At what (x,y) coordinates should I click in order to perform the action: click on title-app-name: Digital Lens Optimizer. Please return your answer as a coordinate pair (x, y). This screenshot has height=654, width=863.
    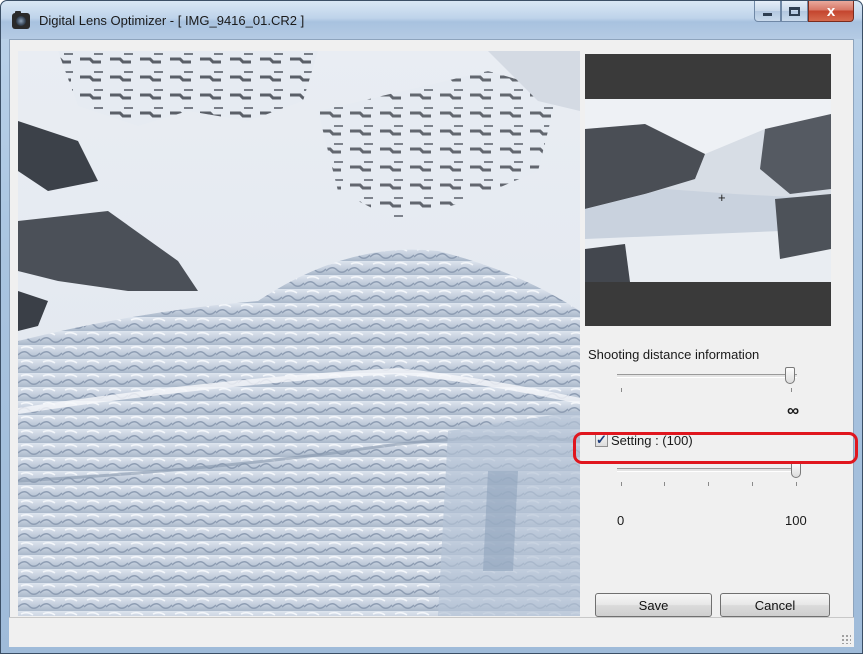
    Looking at the image, I should click on (103, 20).